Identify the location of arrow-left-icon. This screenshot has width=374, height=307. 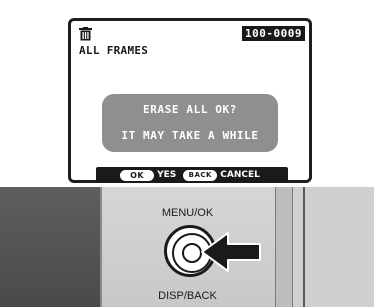
(231, 252).